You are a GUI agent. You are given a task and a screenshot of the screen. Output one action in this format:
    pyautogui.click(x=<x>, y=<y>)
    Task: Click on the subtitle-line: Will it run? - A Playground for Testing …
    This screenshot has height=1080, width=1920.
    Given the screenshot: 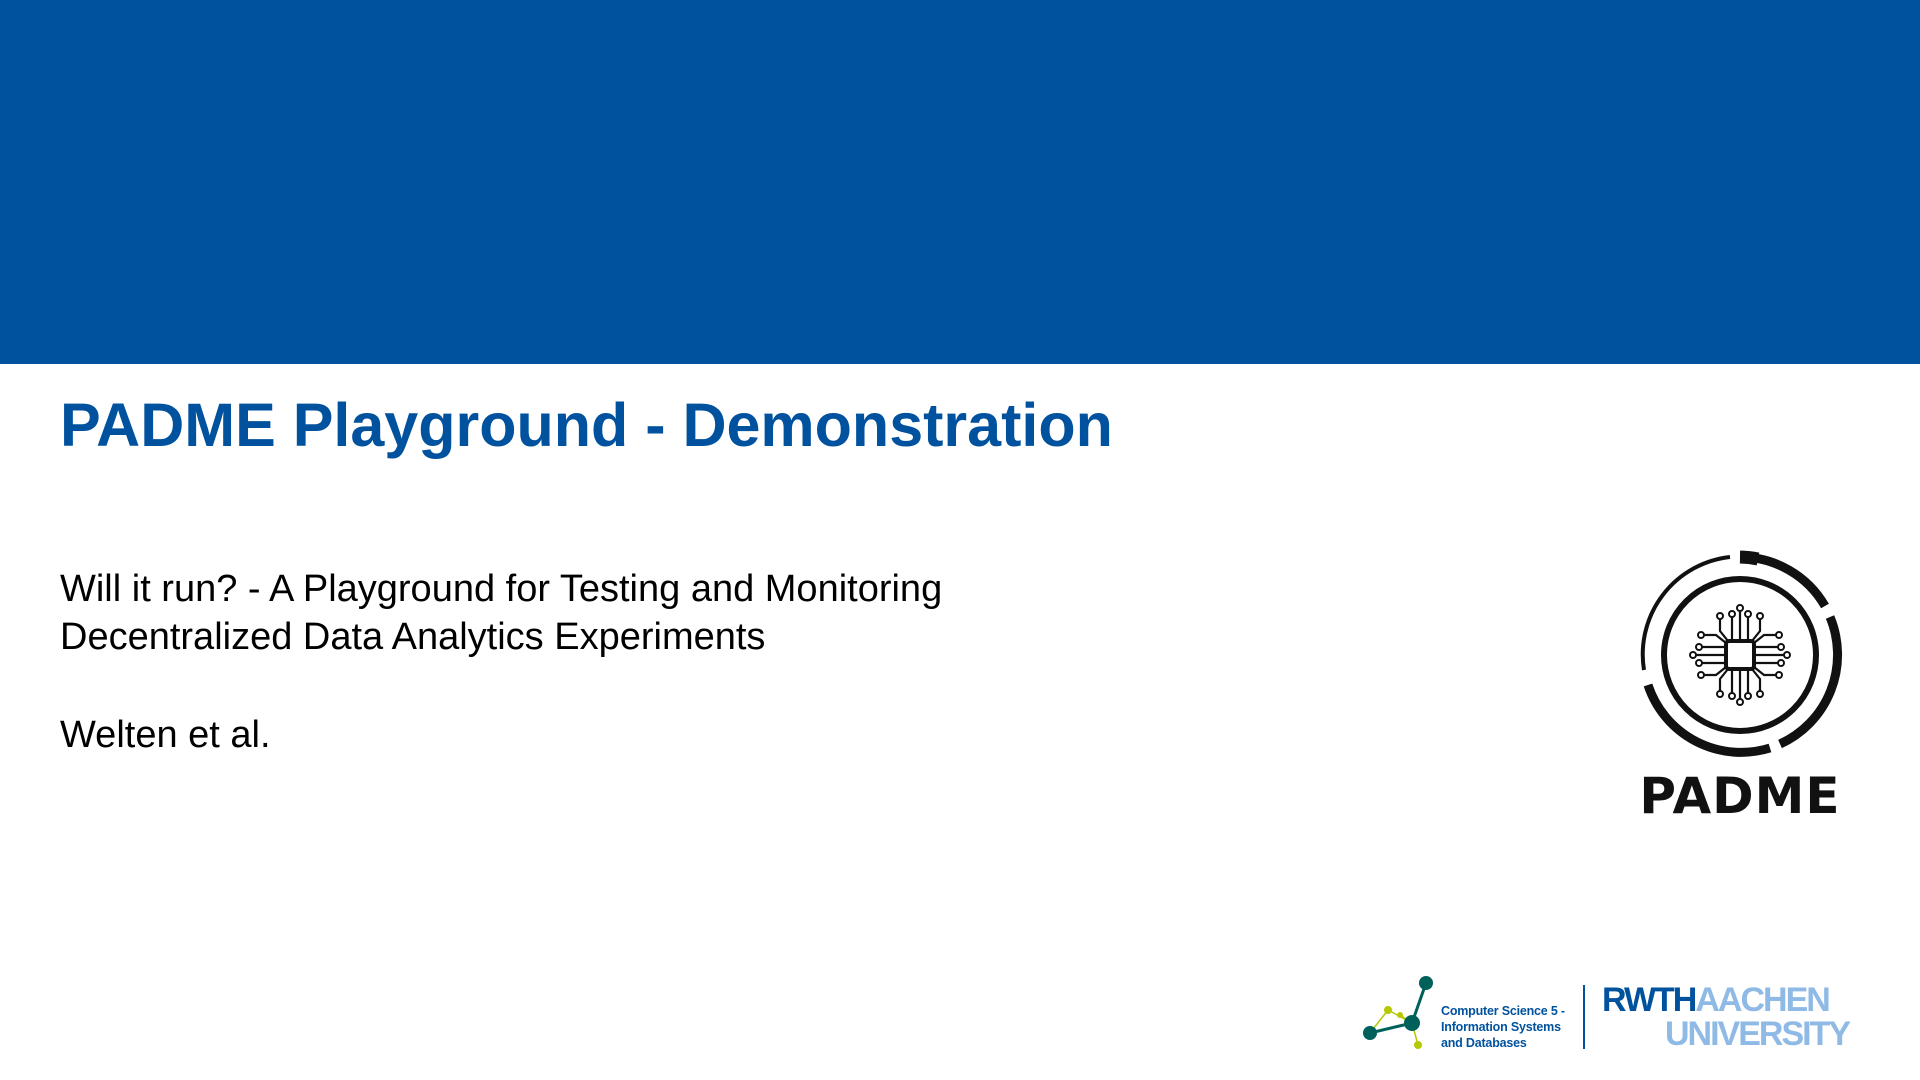 What is the action you would take?
    pyautogui.click(x=501, y=589)
    